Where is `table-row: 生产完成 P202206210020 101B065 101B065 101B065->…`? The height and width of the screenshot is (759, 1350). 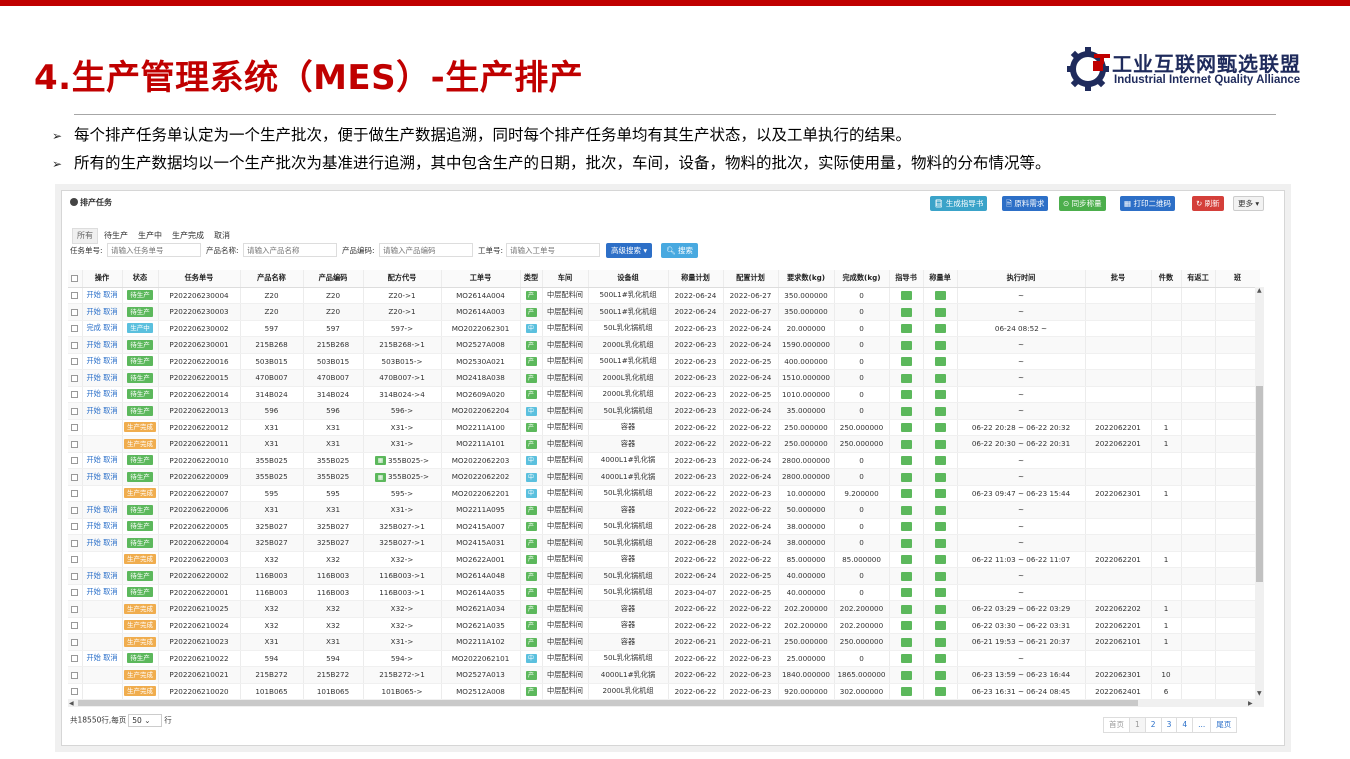
table-row: 生产完成 P202206210020 101B065 101B065 101B065->… is located at coordinates (664, 691).